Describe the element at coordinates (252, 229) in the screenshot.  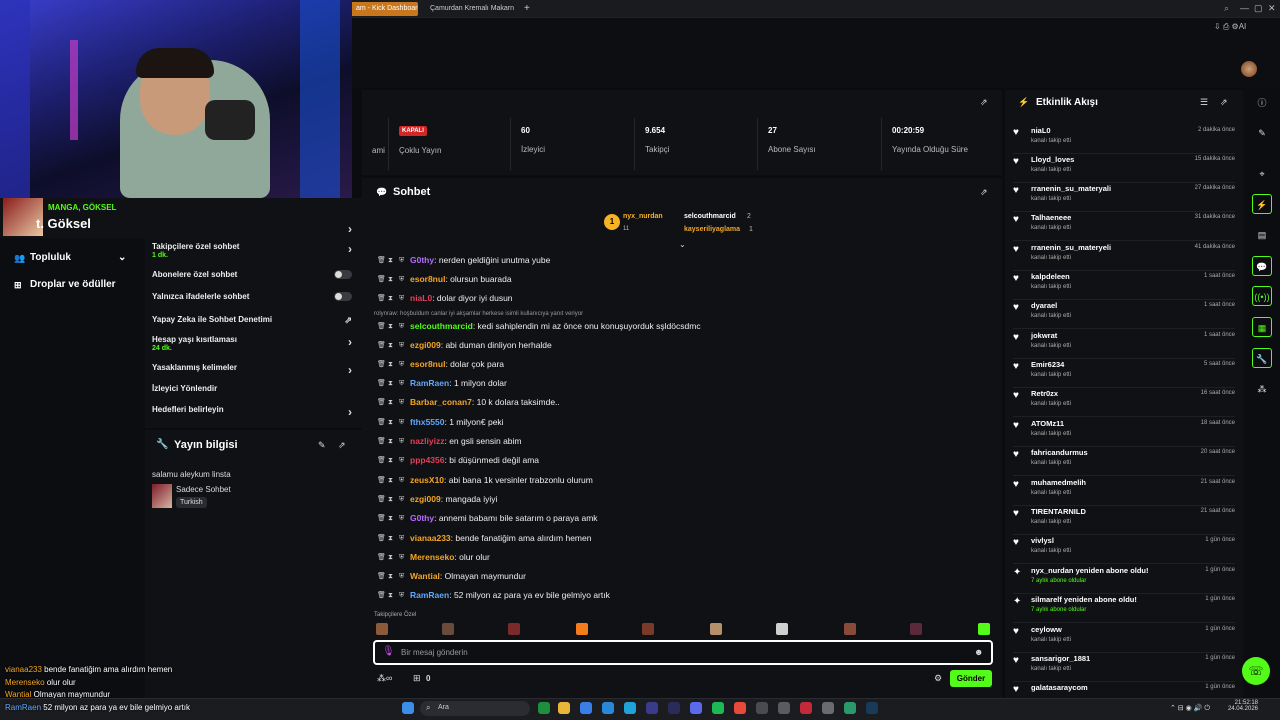
I see `settings-expand: ›` at that location.